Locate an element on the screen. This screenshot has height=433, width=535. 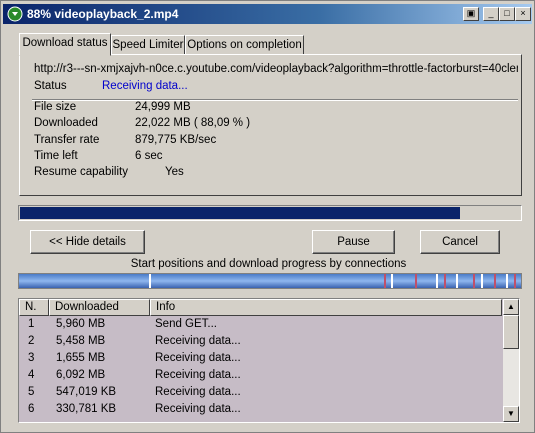
file-size-label: File size is located at coordinates (55, 107).